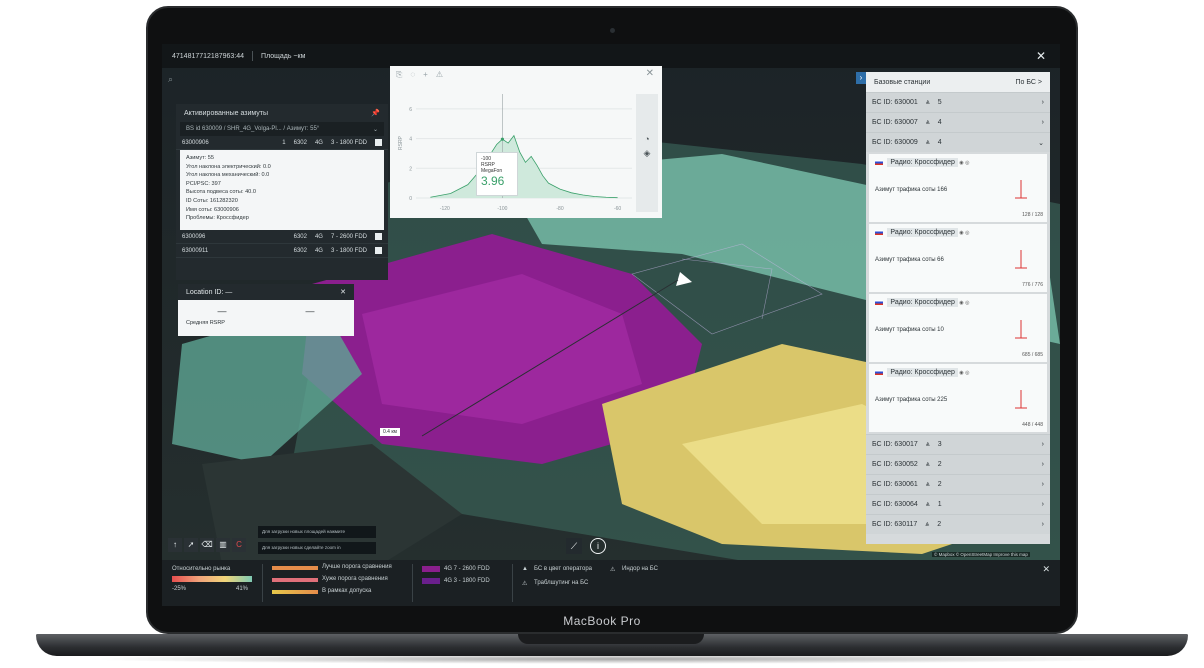  What do you see at coordinates (958, 484) in the screenshot?
I see `bs-row: БС ID: 630061 ⩓ 2 ›` at bounding box center [958, 484].